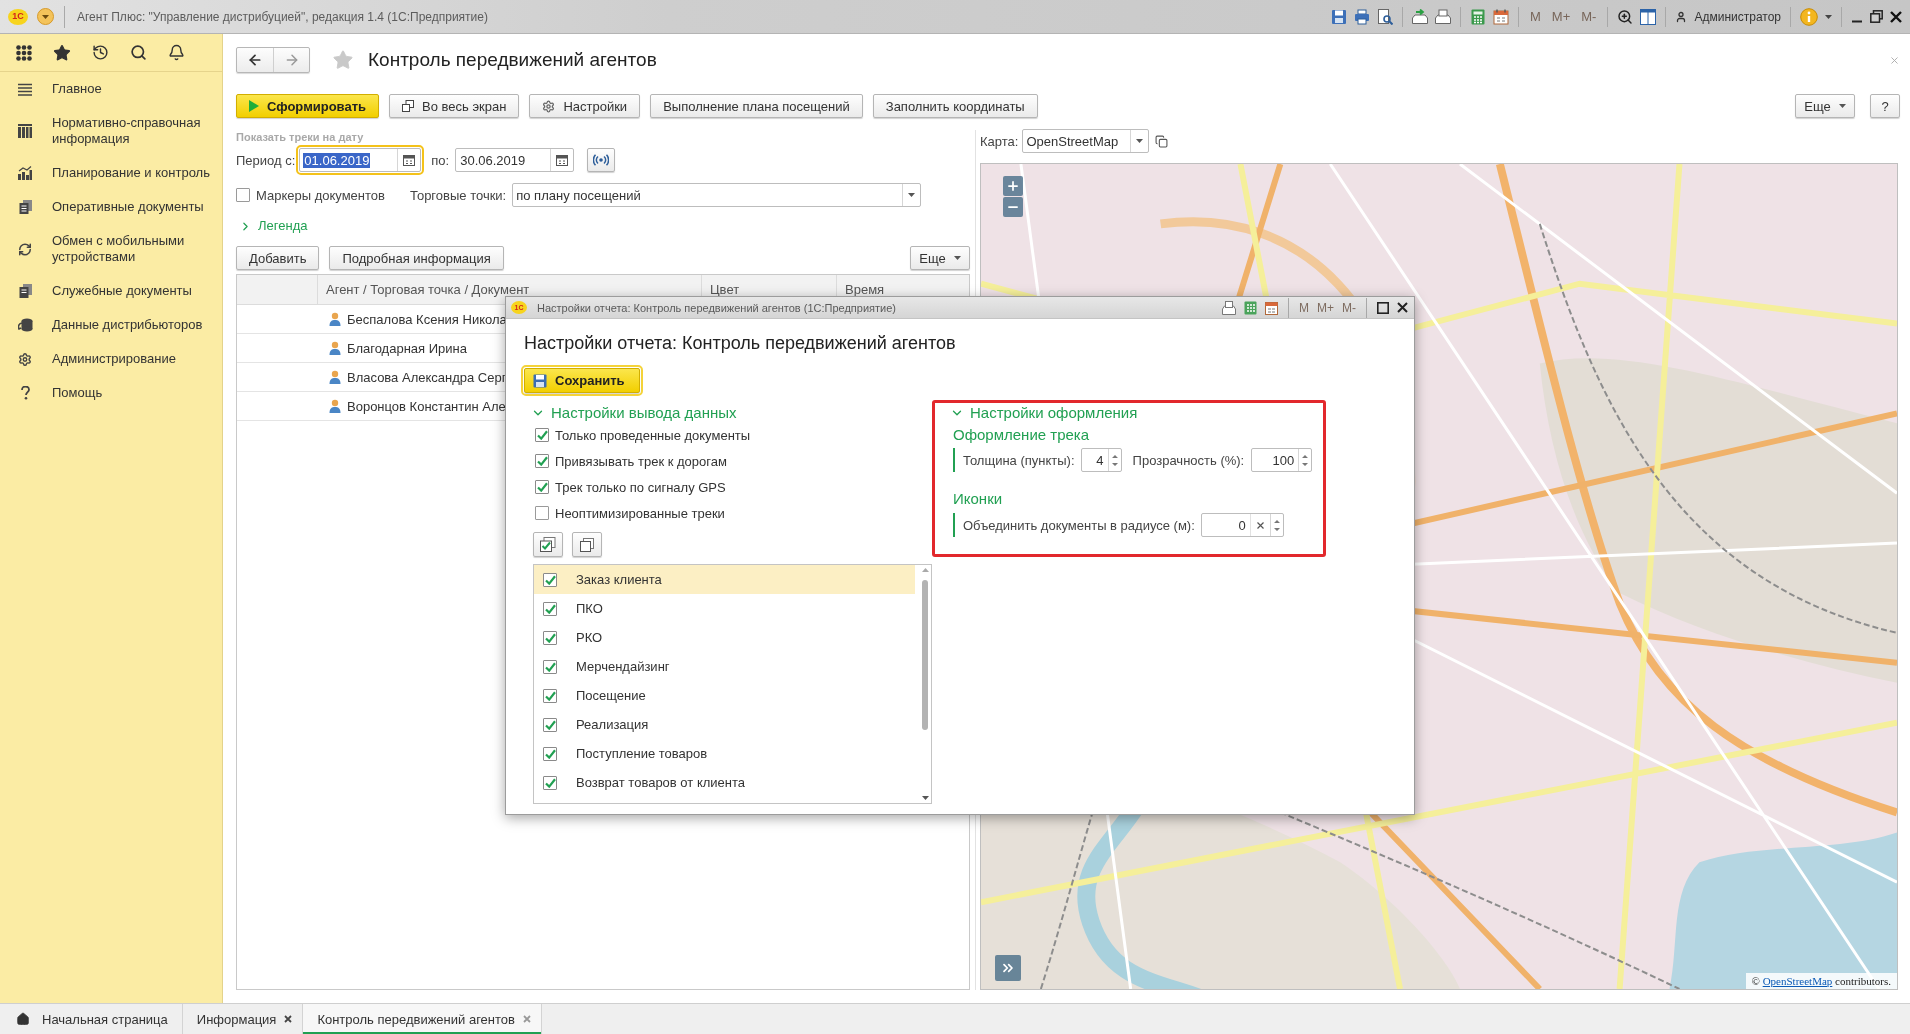 The image size is (1910, 1034). What do you see at coordinates (1013, 207) in the screenshot?
I see `zoom-out-button` at bounding box center [1013, 207].